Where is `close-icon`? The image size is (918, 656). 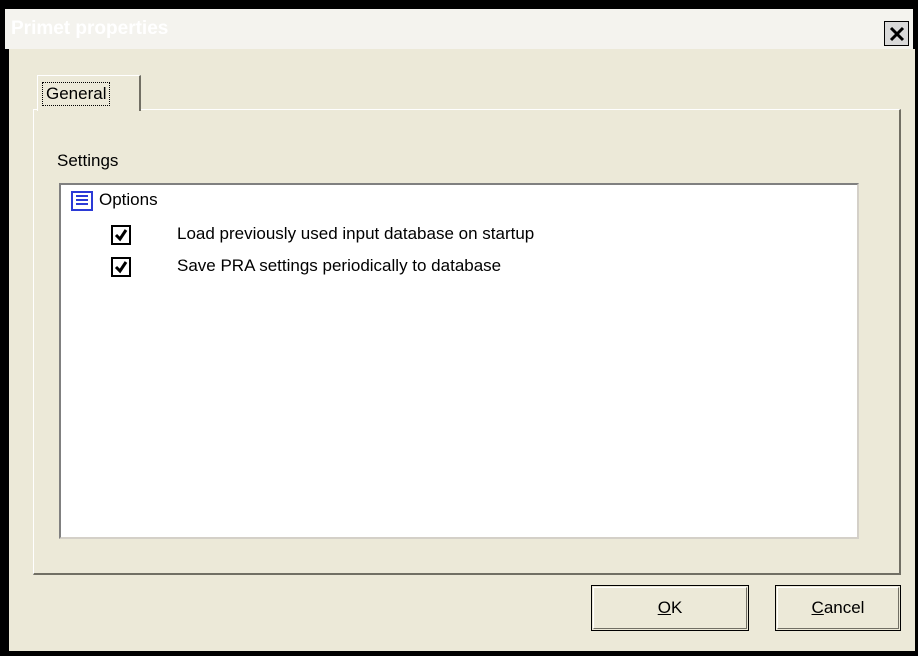 close-icon is located at coordinates (896, 33).